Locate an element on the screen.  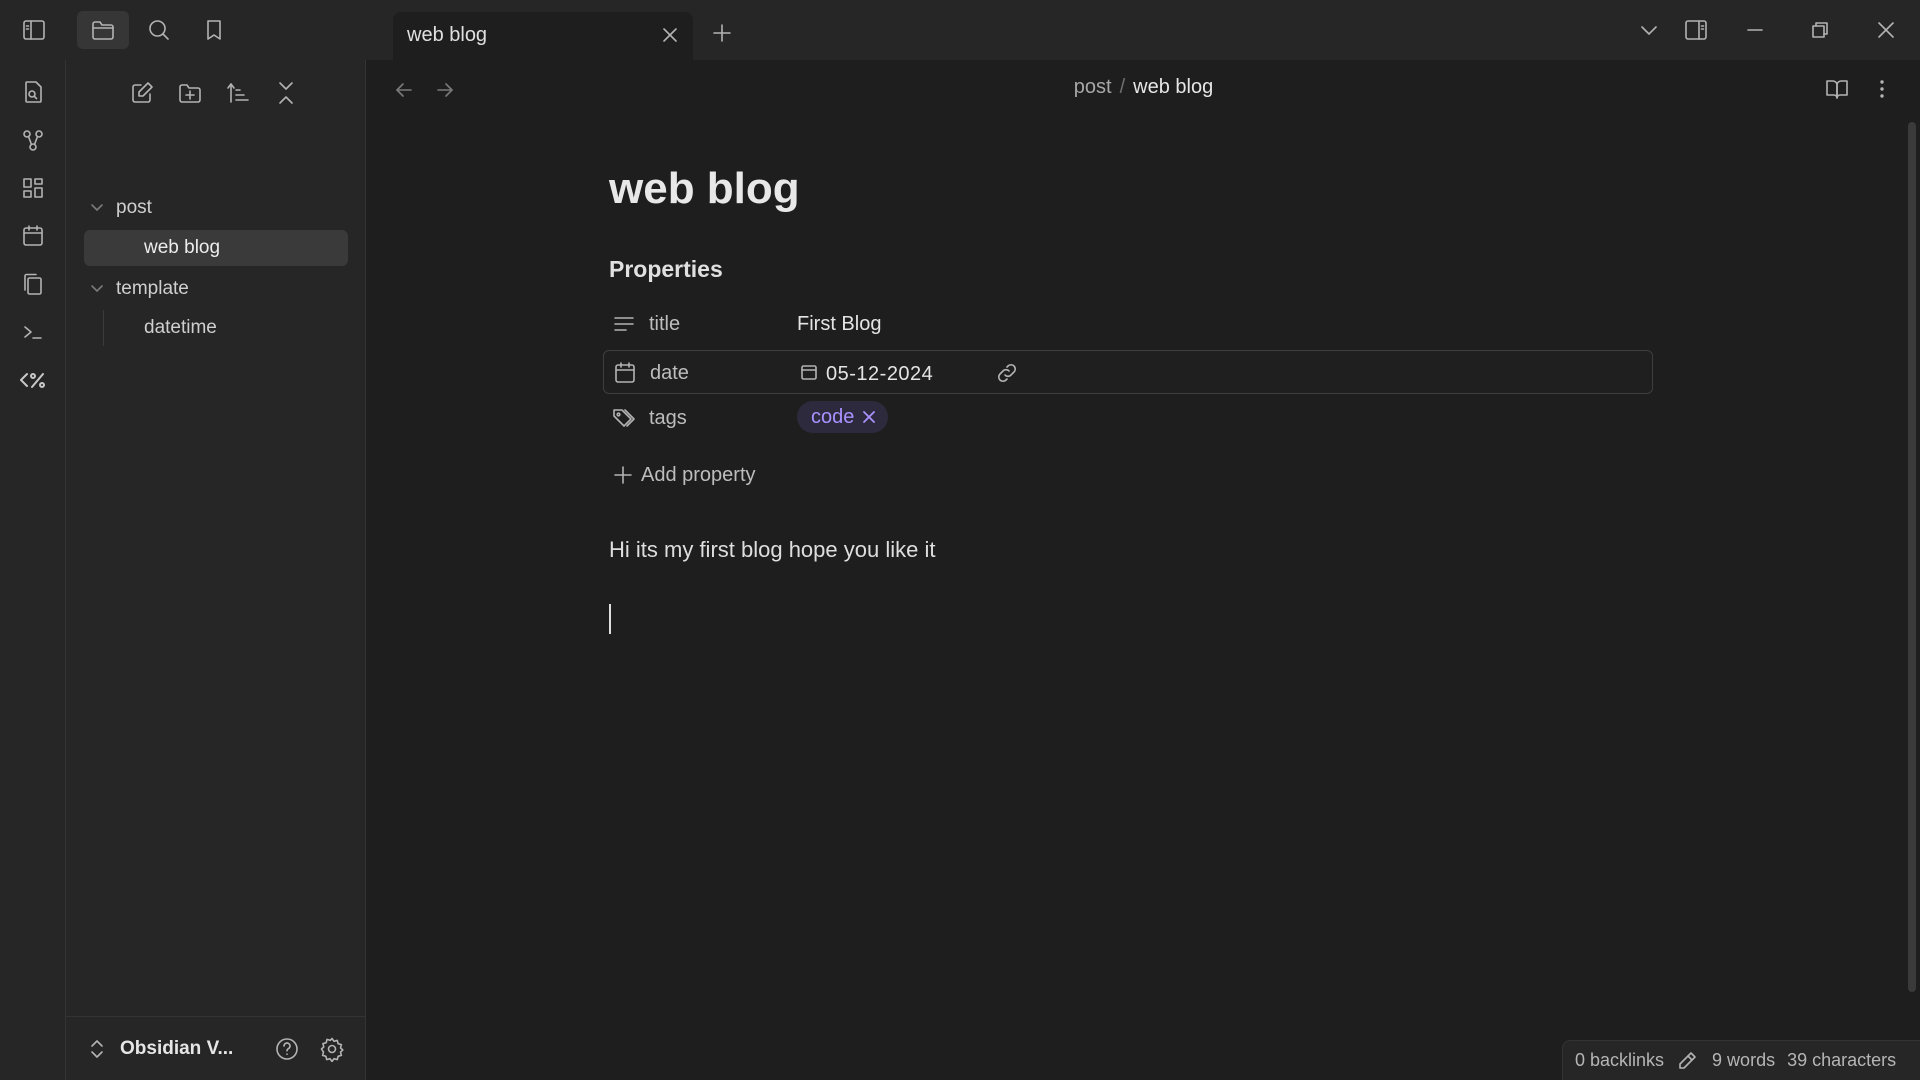
property-value: First Blog is located at coordinates (839, 324).